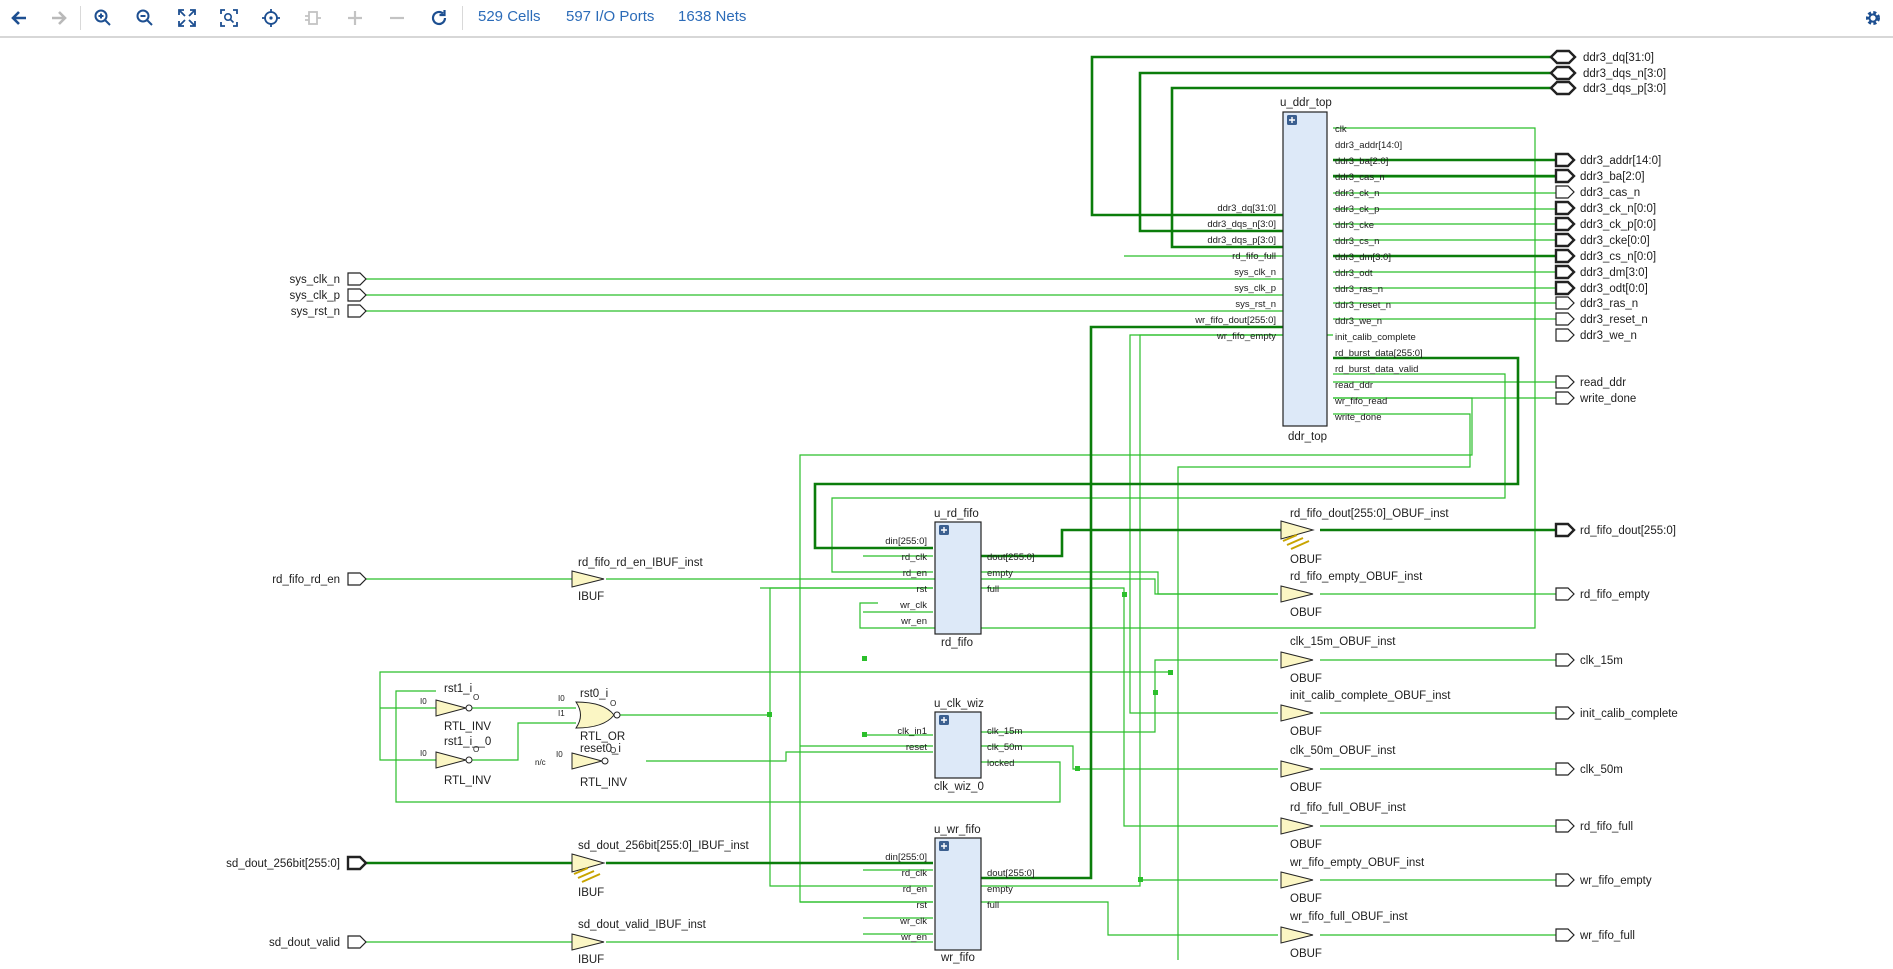  I want to click on obuf-rd-dout, so click(1297, 530).